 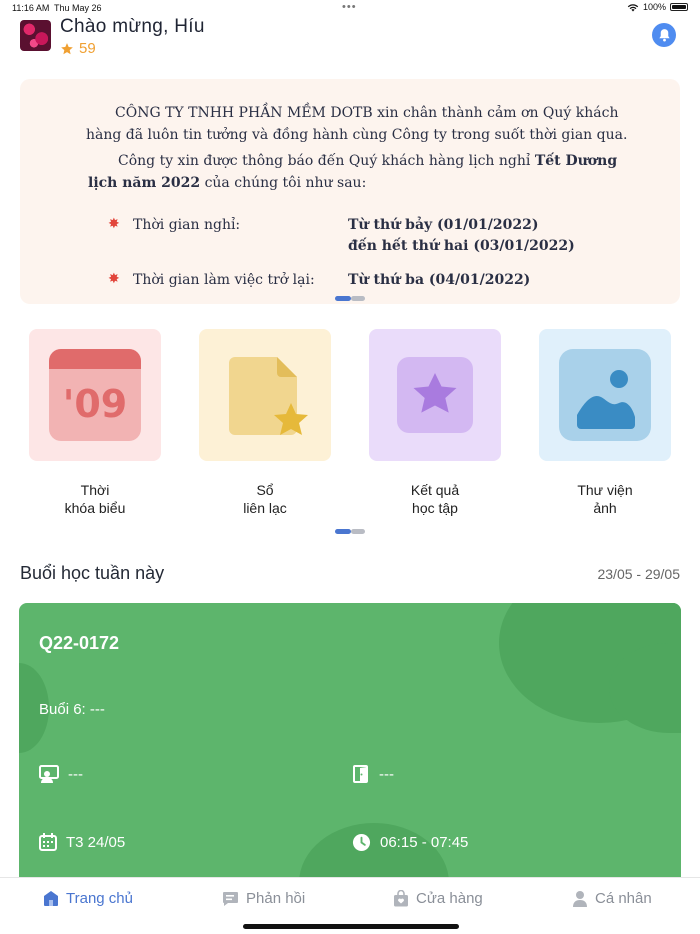 What do you see at coordinates (435, 508) in the screenshot?
I see `results-label-line2: học tập` at bounding box center [435, 508].